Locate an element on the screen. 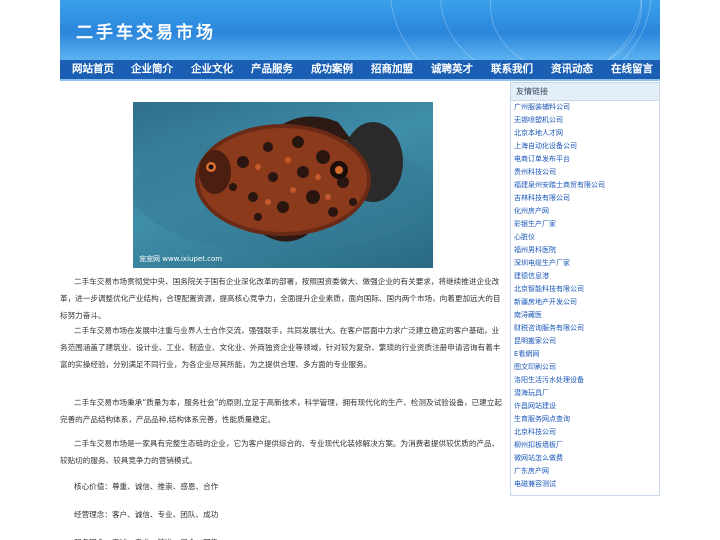 This screenshot has height=540, width=720. nav-item: 诚聘英才 is located at coordinates (452, 69).